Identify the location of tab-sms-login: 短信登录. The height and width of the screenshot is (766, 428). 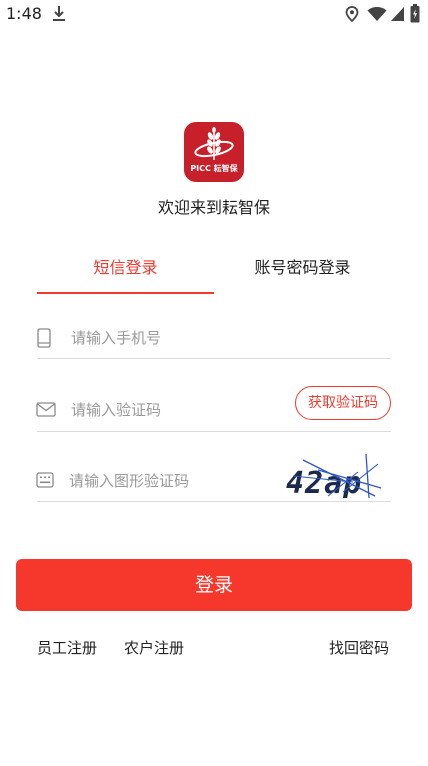
(125, 266).